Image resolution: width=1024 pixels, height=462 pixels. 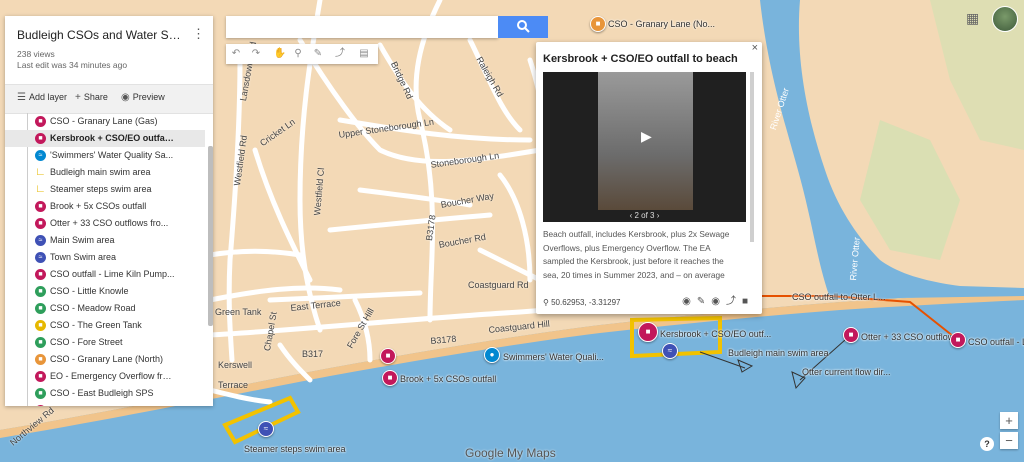 I want to click on more-options-icon: ⋮, so click(x=198, y=34).